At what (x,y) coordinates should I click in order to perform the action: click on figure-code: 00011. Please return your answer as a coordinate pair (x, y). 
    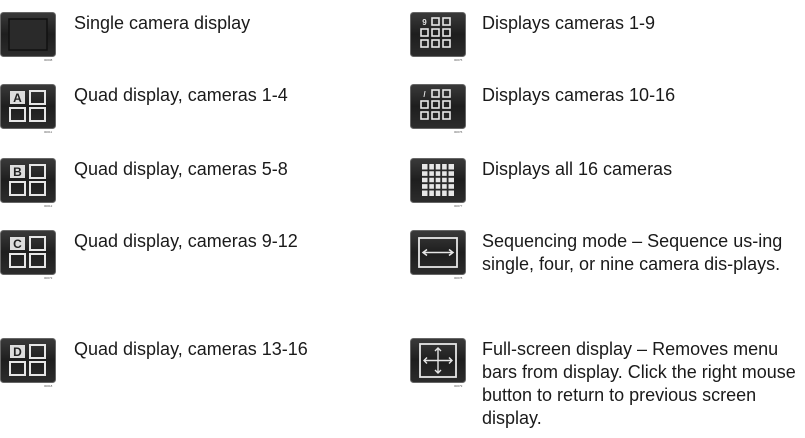
    Looking at the image, I should click on (48, 132).